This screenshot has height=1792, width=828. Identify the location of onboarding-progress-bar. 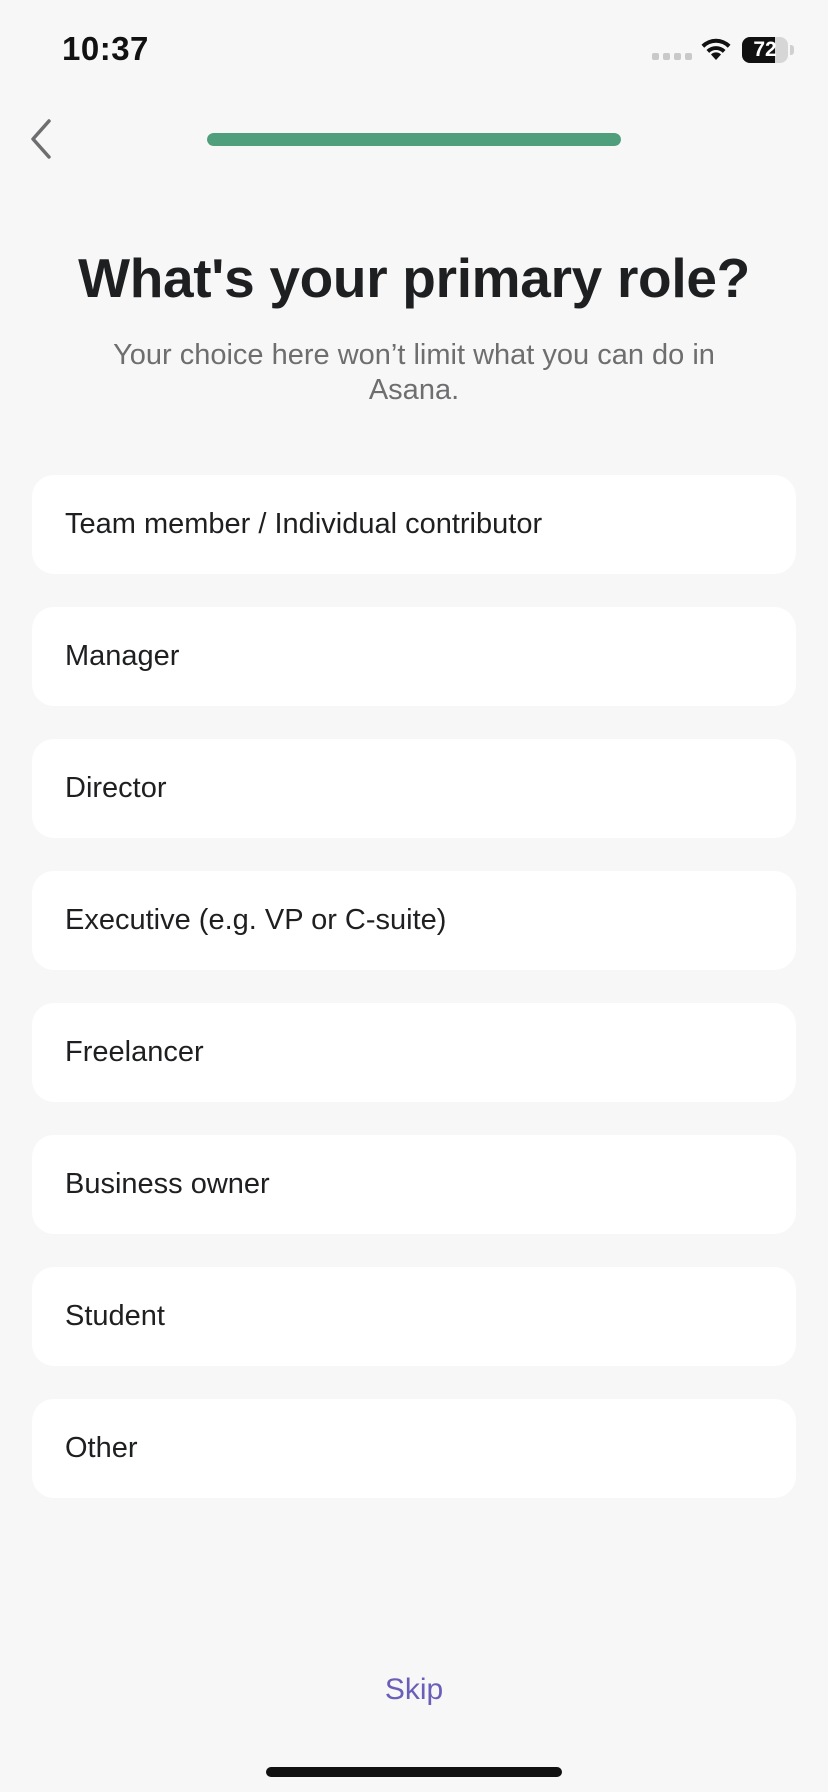
(414, 139).